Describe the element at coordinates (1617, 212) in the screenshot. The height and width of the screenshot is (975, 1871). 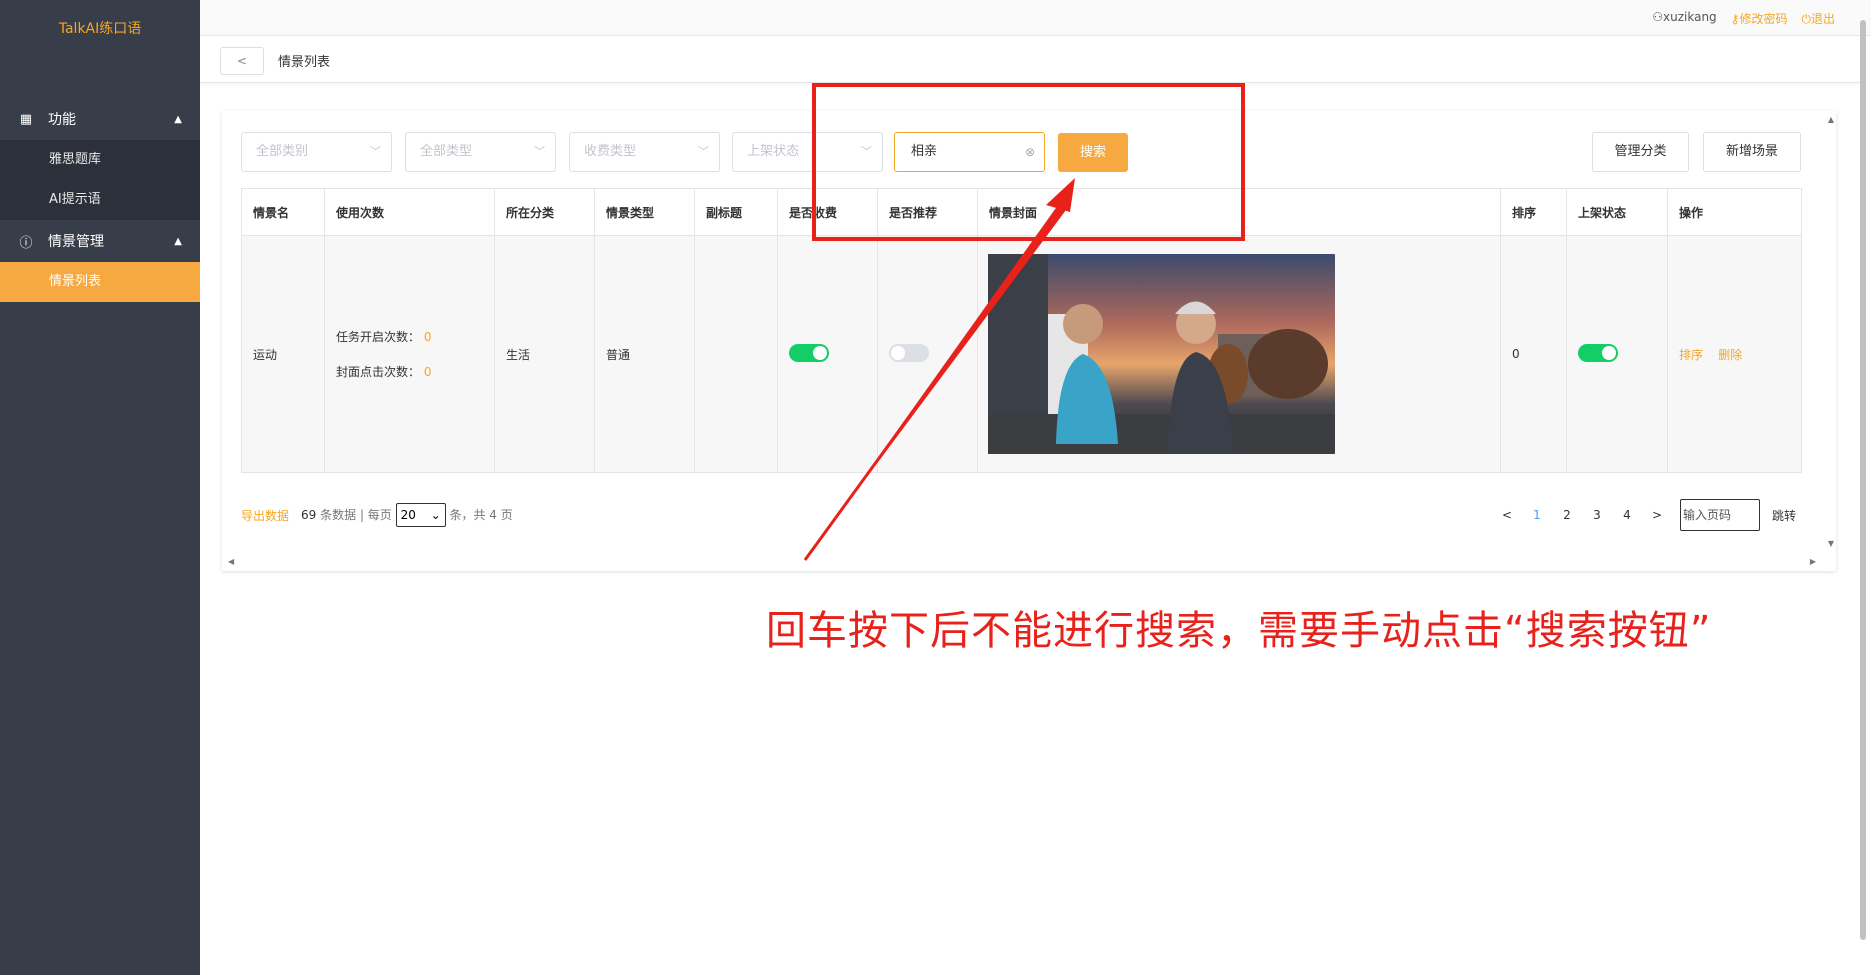
I see `column-header: 上架状态` at that location.